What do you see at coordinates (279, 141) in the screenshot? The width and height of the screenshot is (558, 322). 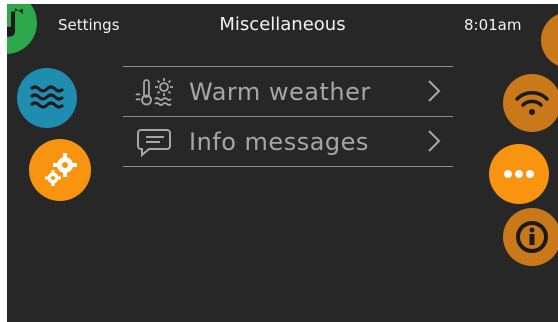 I see `menu-item-label: Info messages` at bounding box center [279, 141].